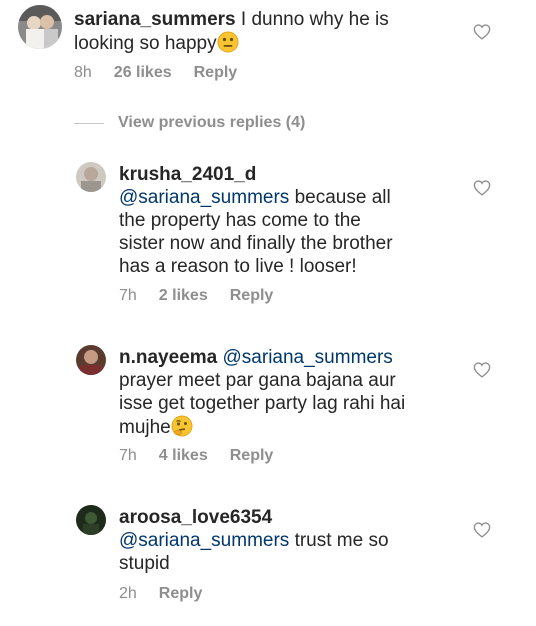  Describe the element at coordinates (212, 122) in the screenshot. I see `view-replies-label: View previous replies (4)` at that location.